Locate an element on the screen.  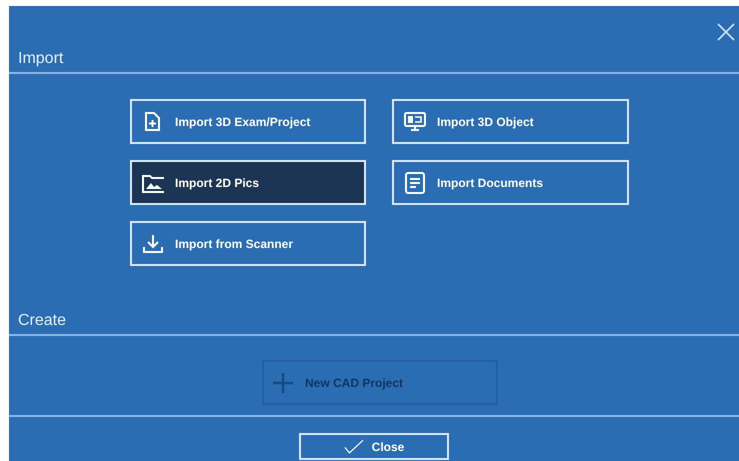
import-option-button: Import 3D Exam/Project is located at coordinates (248, 121).